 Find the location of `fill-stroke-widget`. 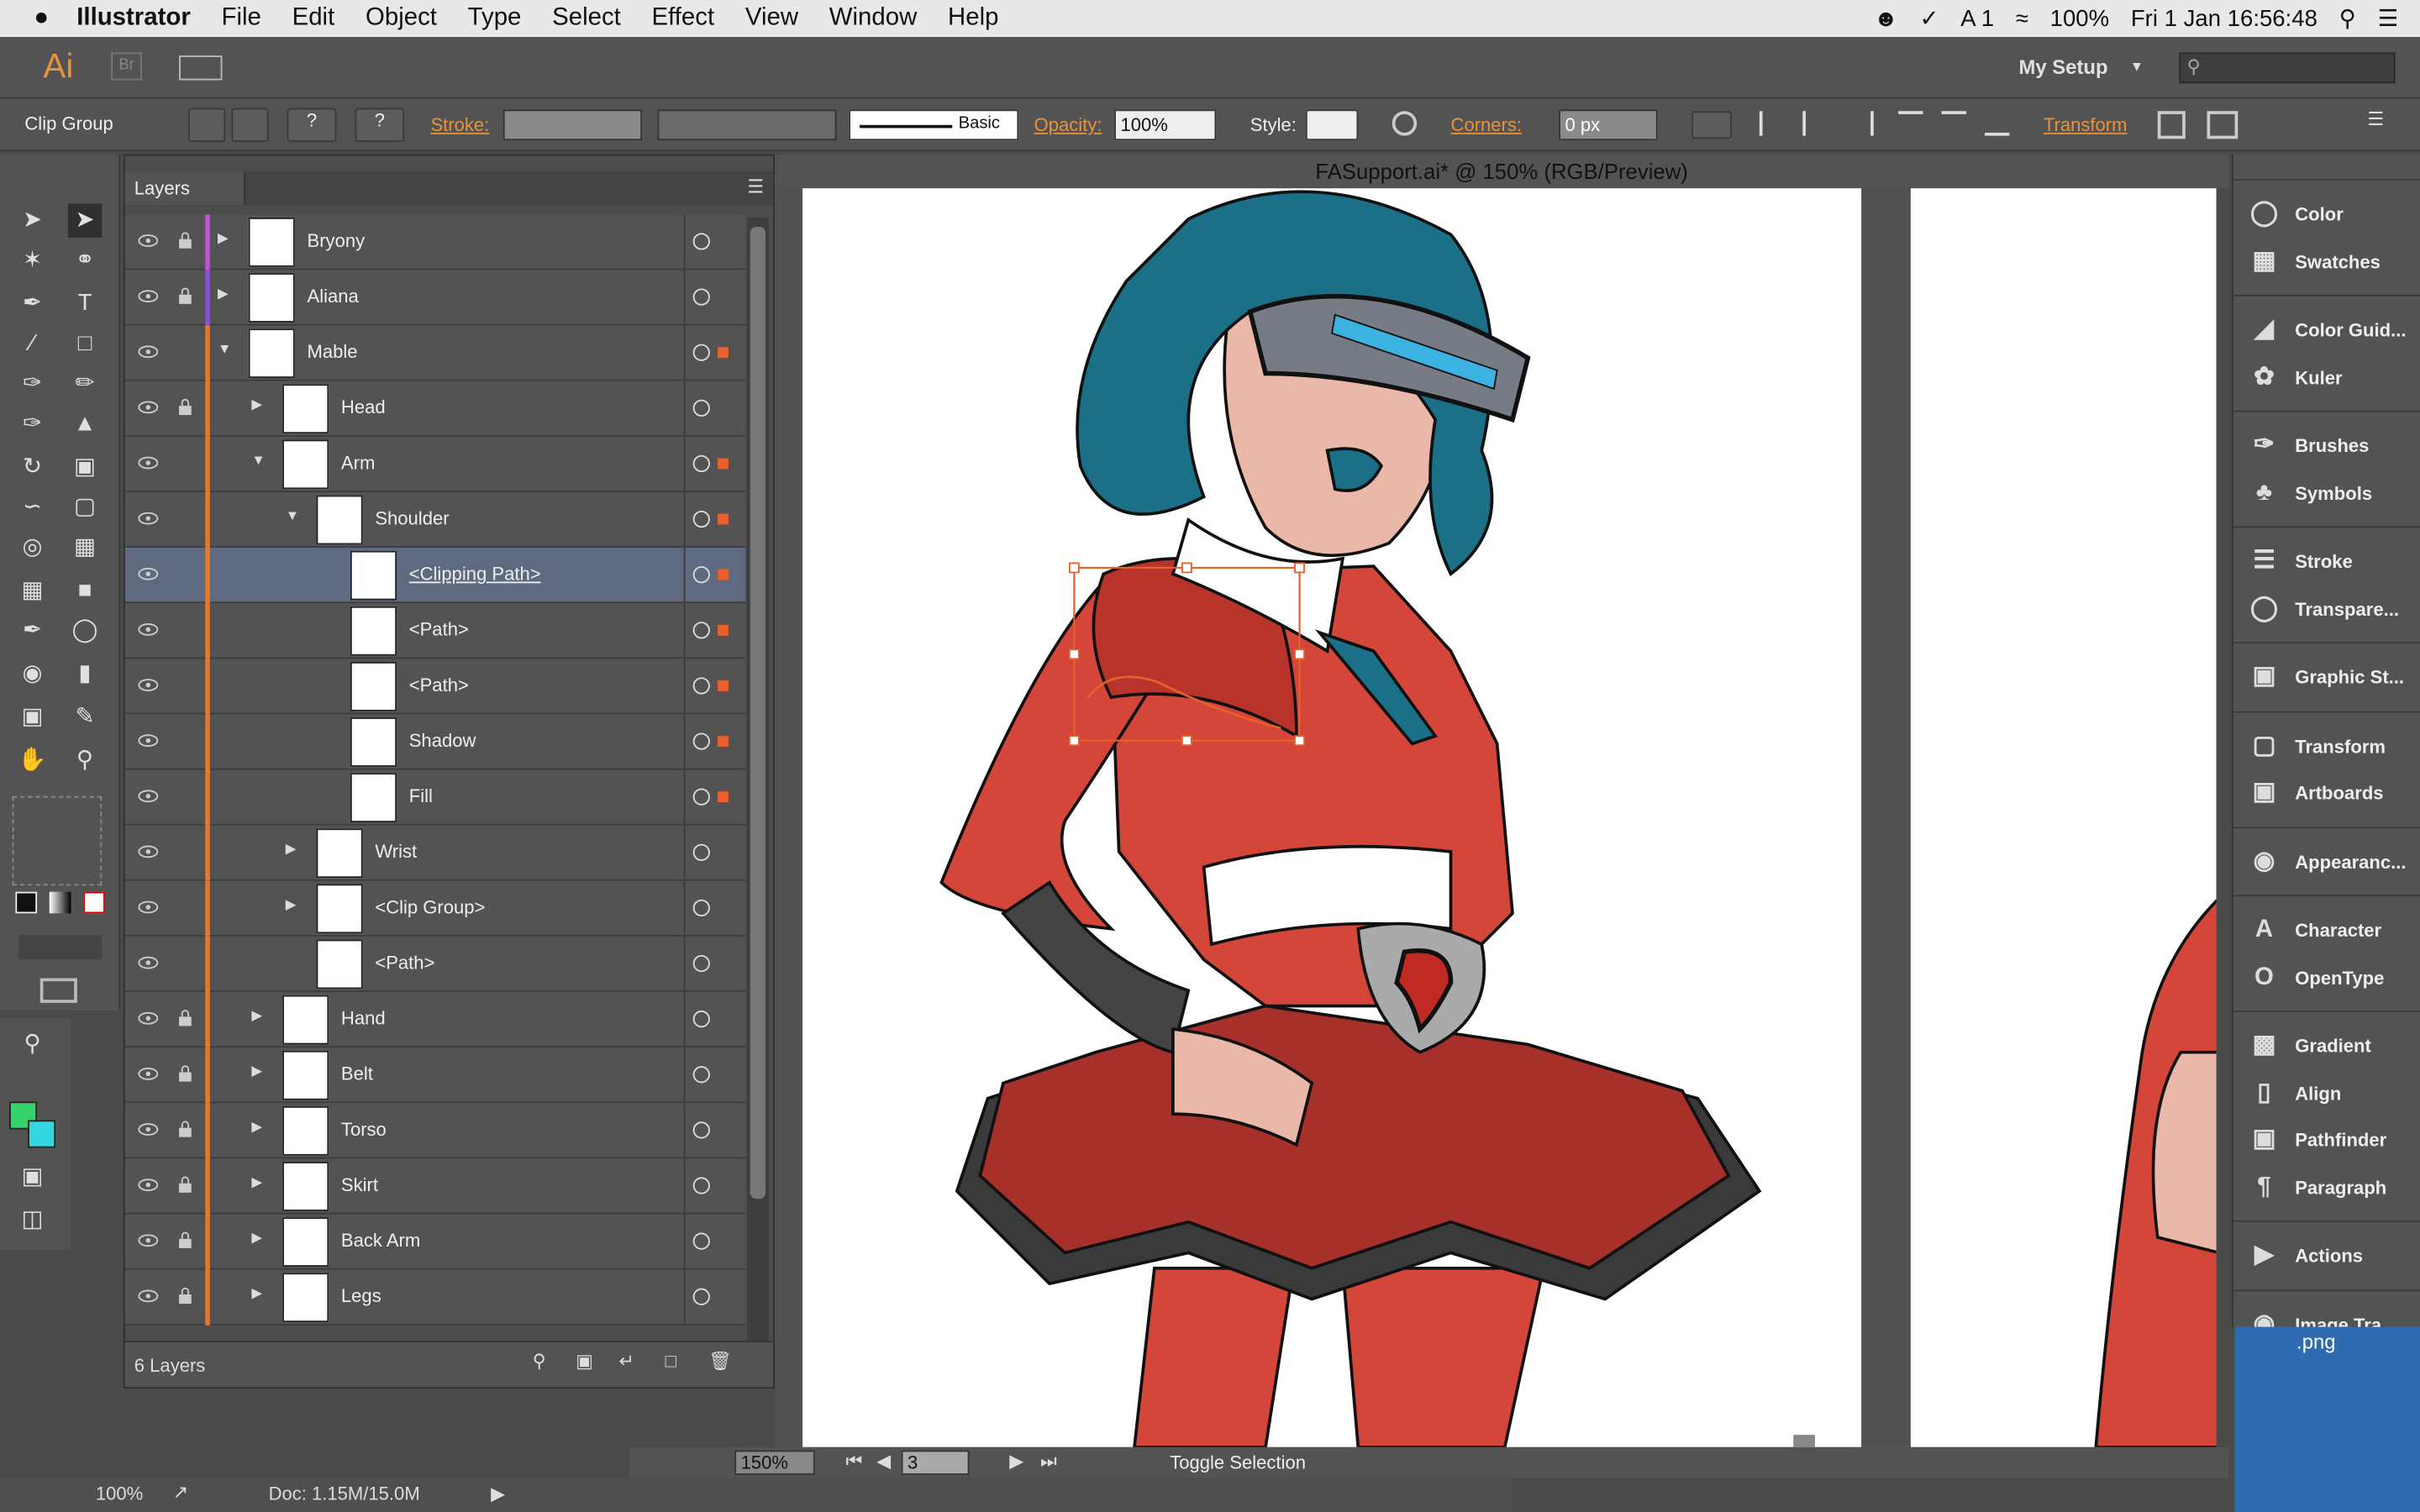

fill-stroke-widget is located at coordinates (58, 840).